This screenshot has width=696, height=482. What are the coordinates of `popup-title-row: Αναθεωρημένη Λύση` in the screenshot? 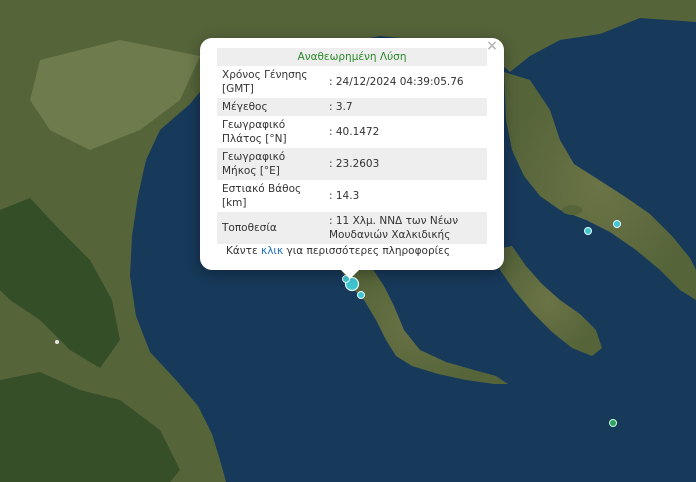 It's located at (352, 57).